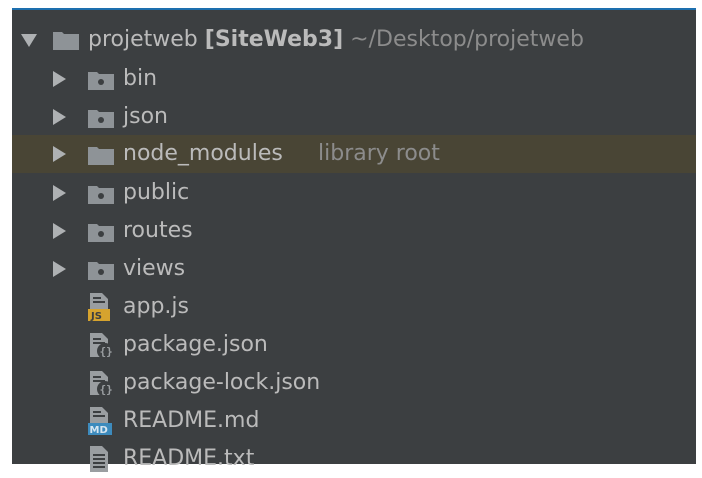 Image resolution: width=702 pixels, height=478 pixels. I want to click on file-label: README.md, so click(191, 420).